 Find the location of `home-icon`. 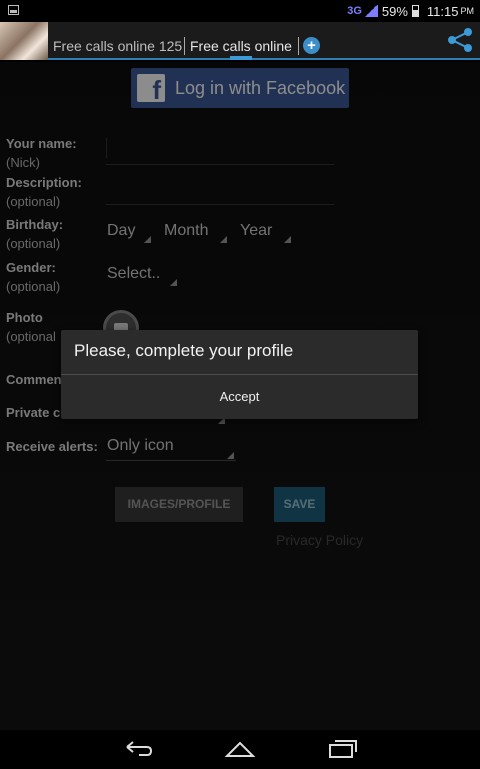

home-icon is located at coordinates (240, 749).